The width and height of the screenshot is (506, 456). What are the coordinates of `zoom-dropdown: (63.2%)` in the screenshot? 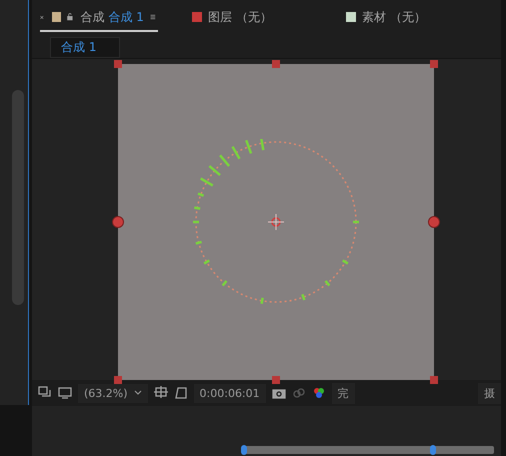 It's located at (113, 393).